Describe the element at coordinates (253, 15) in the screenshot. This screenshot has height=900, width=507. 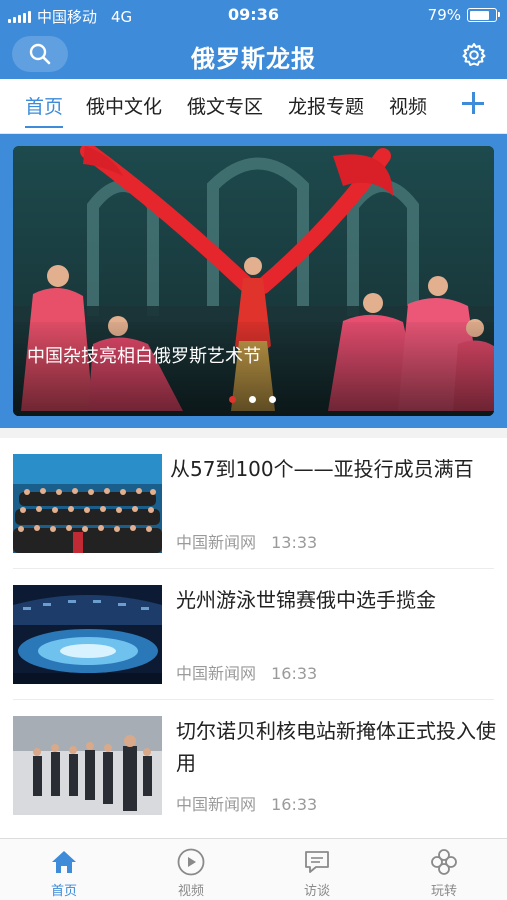
I see `status-bar: 中国移动 4G 09:36 79%` at that location.